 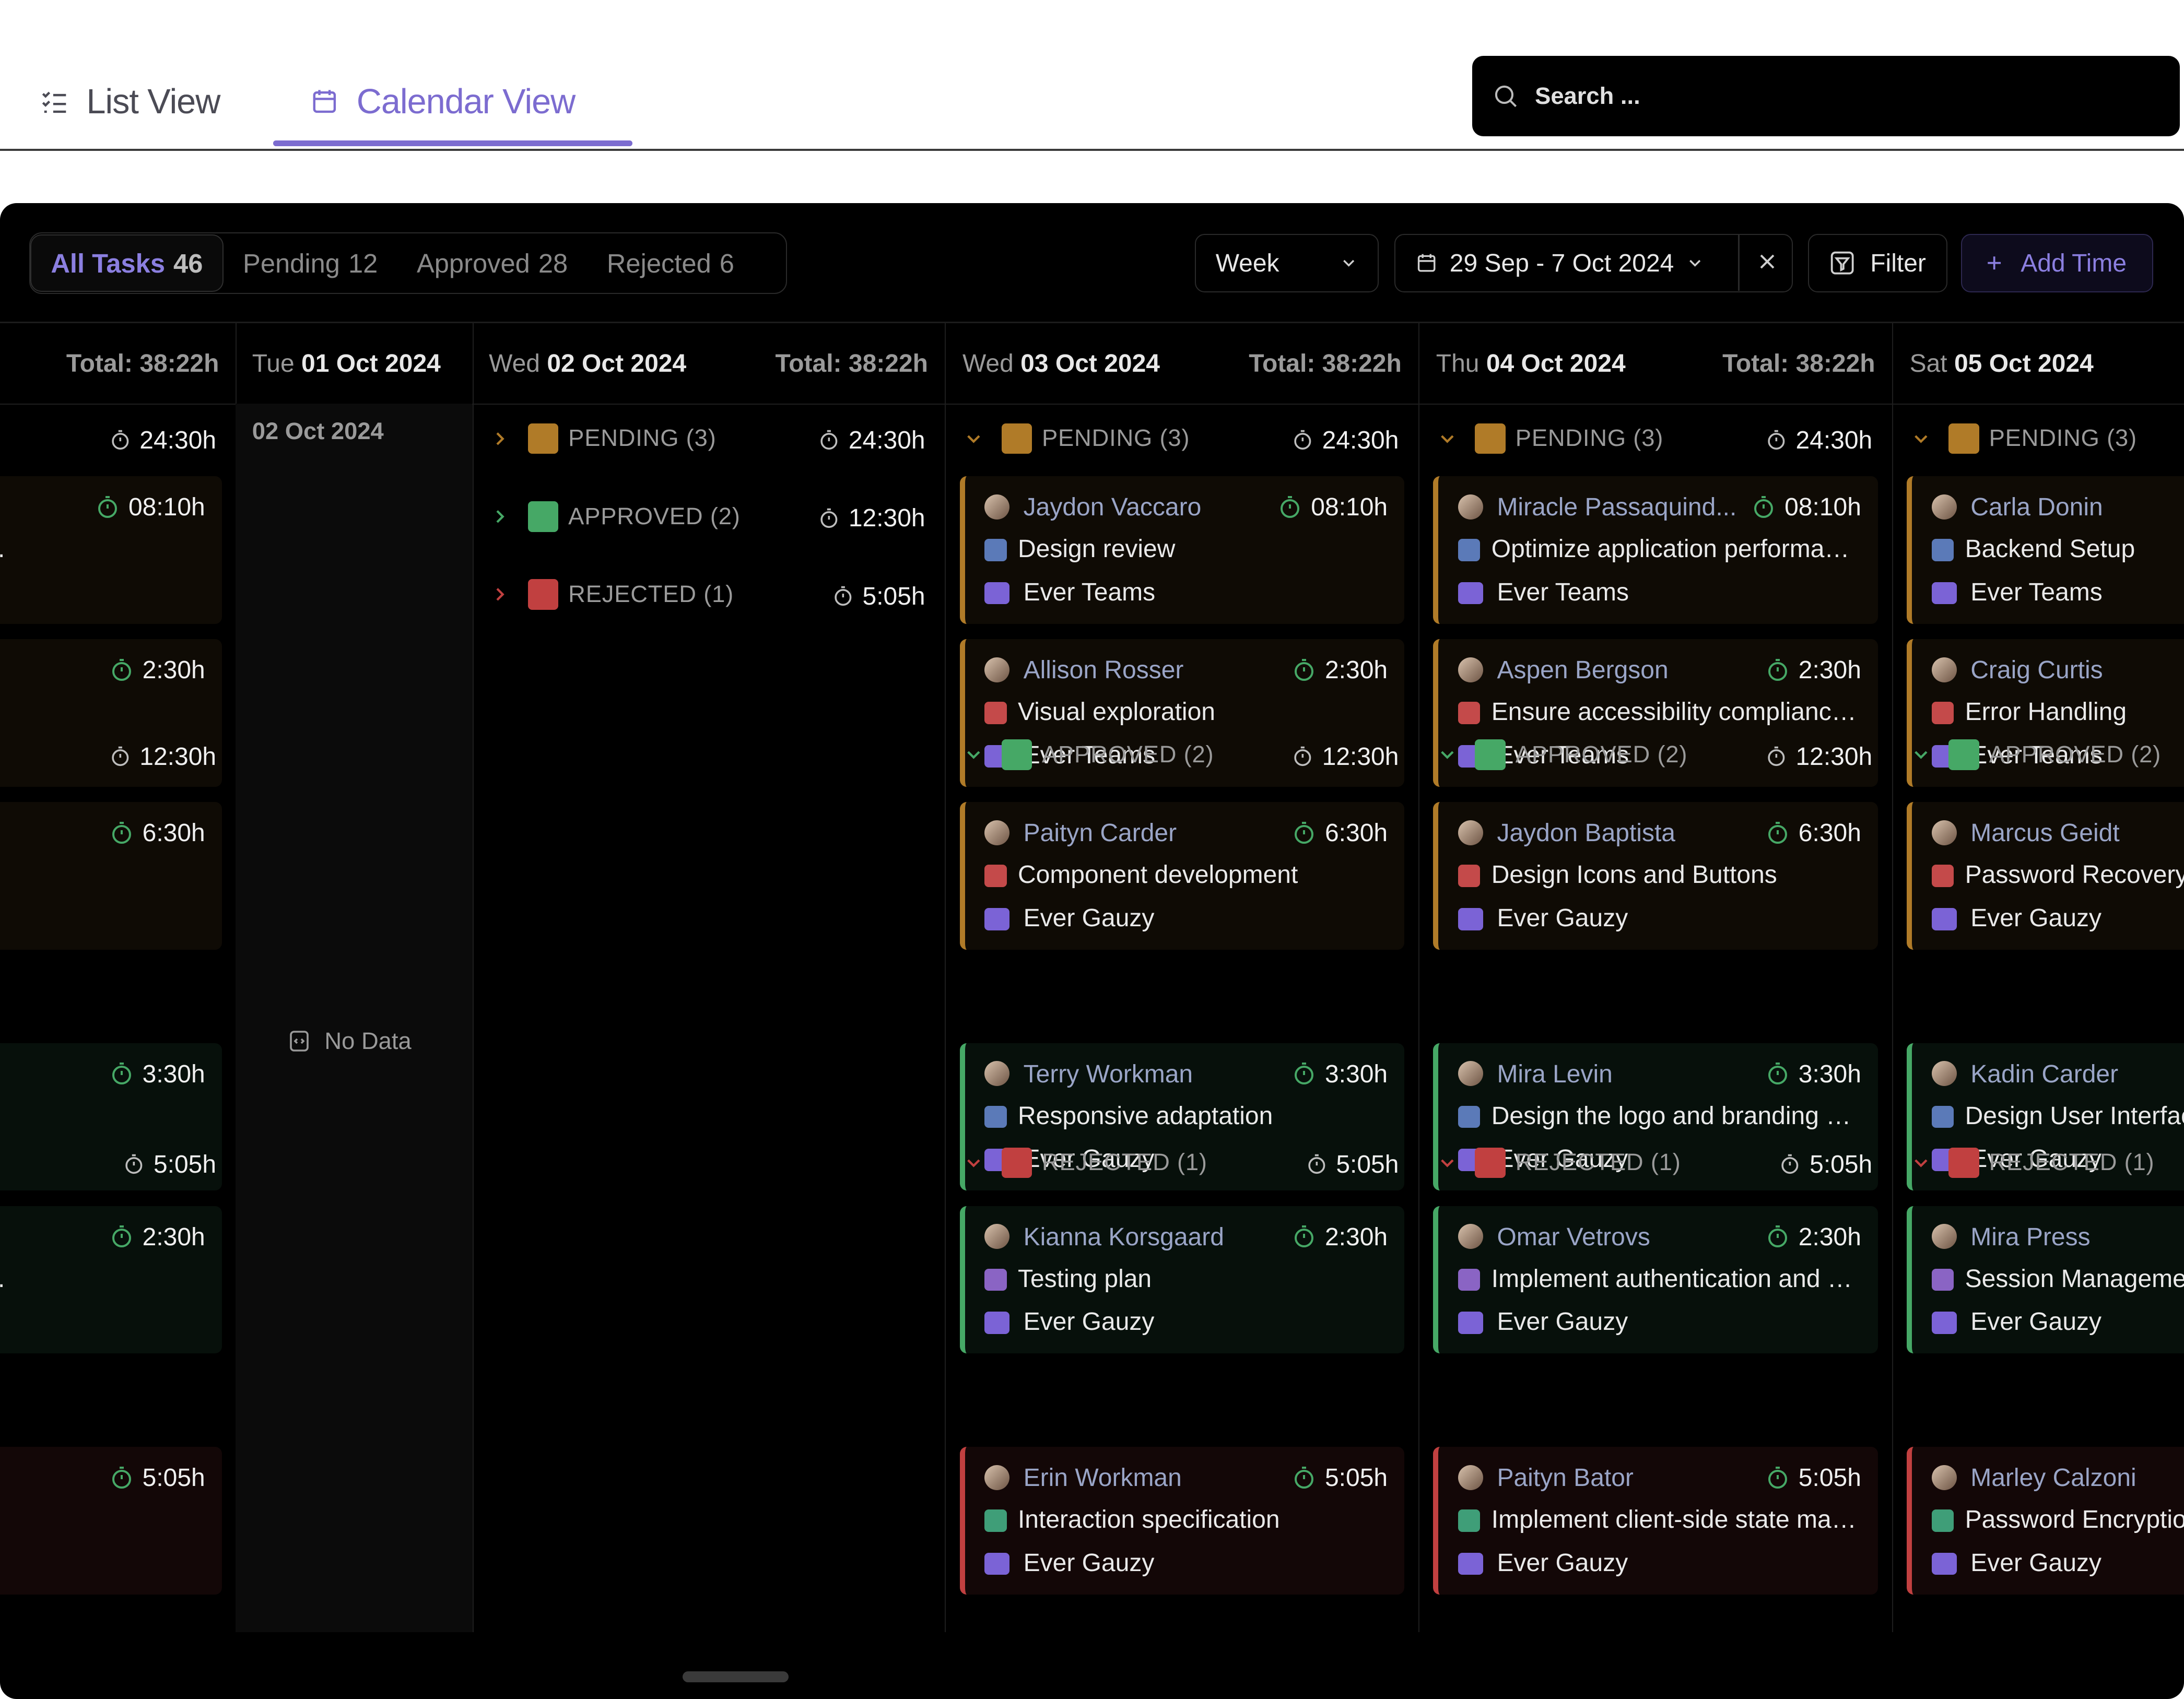 What do you see at coordinates (735, 1676) in the screenshot?
I see `horizontal-scrollbar` at bounding box center [735, 1676].